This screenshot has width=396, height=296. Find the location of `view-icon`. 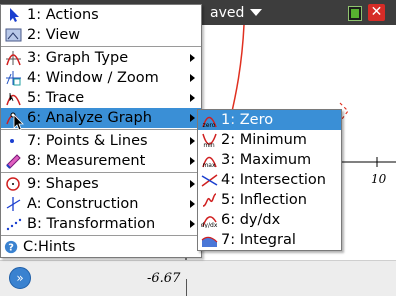

view-icon is located at coordinates (13, 35).